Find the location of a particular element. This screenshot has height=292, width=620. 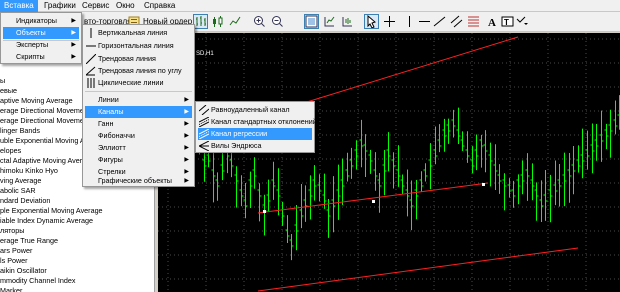

menu-tools: Сервис is located at coordinates (95, 6).